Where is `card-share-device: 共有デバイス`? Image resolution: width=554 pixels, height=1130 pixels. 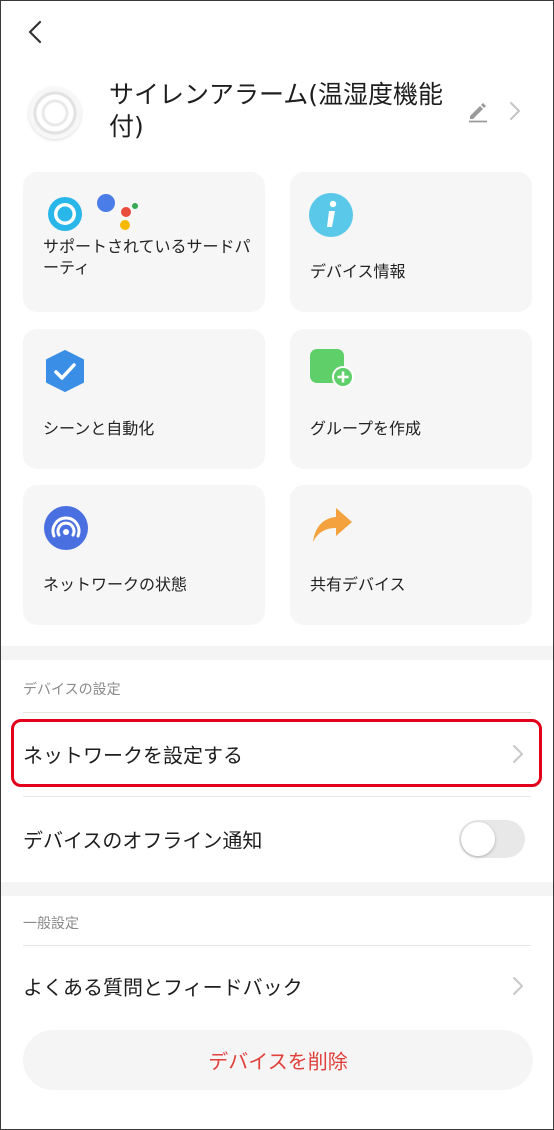 card-share-device: 共有デバイス is located at coordinates (411, 555).